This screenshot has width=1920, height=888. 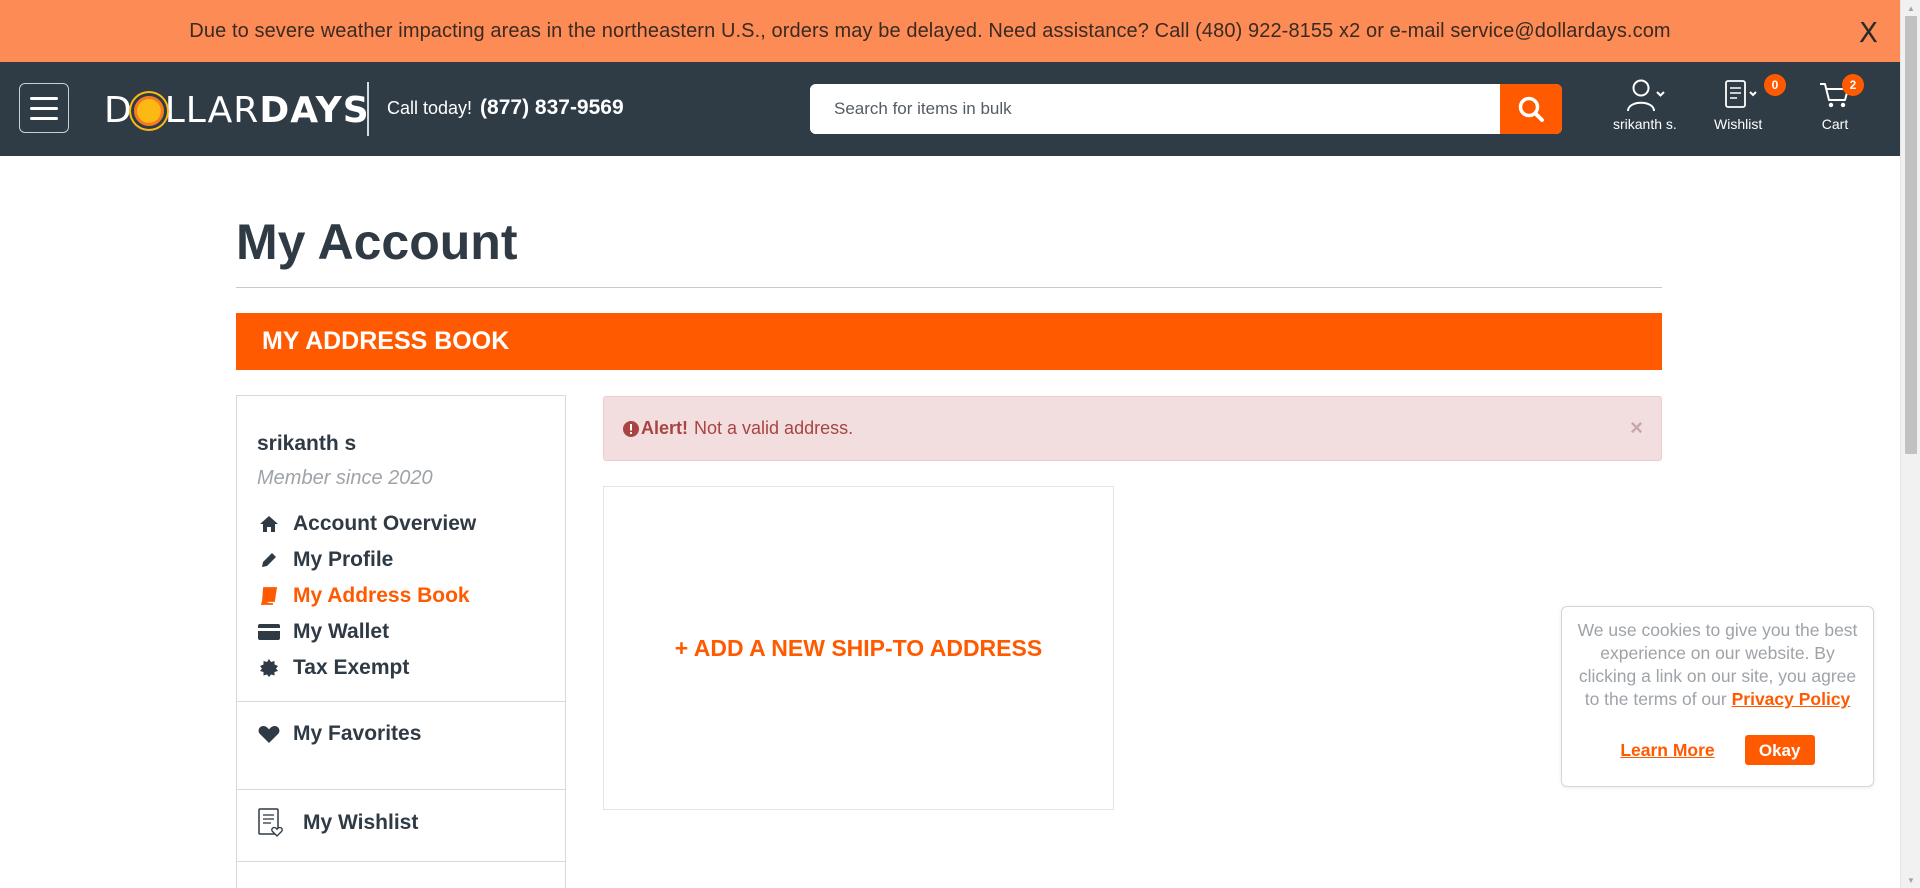 I want to click on alert-title: Alert!, so click(x=665, y=428).